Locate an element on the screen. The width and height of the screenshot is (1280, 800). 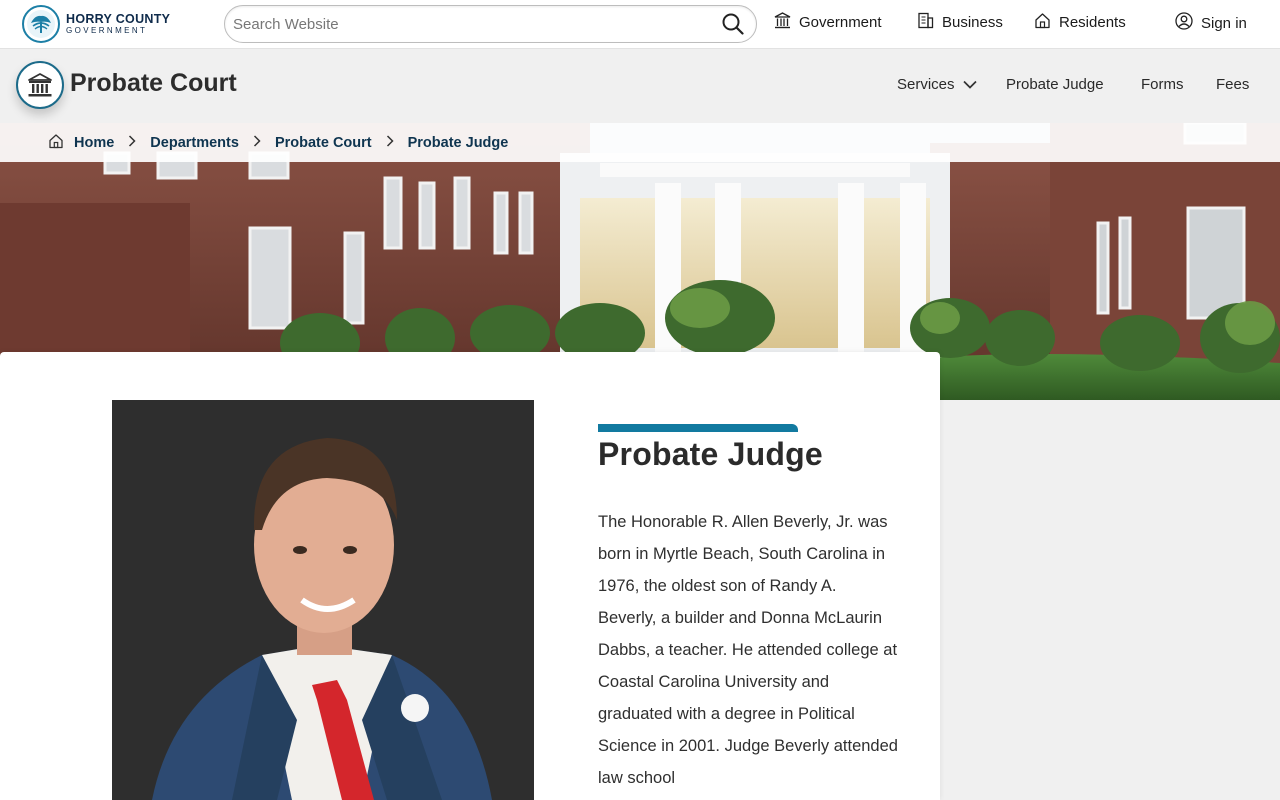
county-logo: HORRY COUNTY GOVERNMENT is located at coordinates (96, 24).